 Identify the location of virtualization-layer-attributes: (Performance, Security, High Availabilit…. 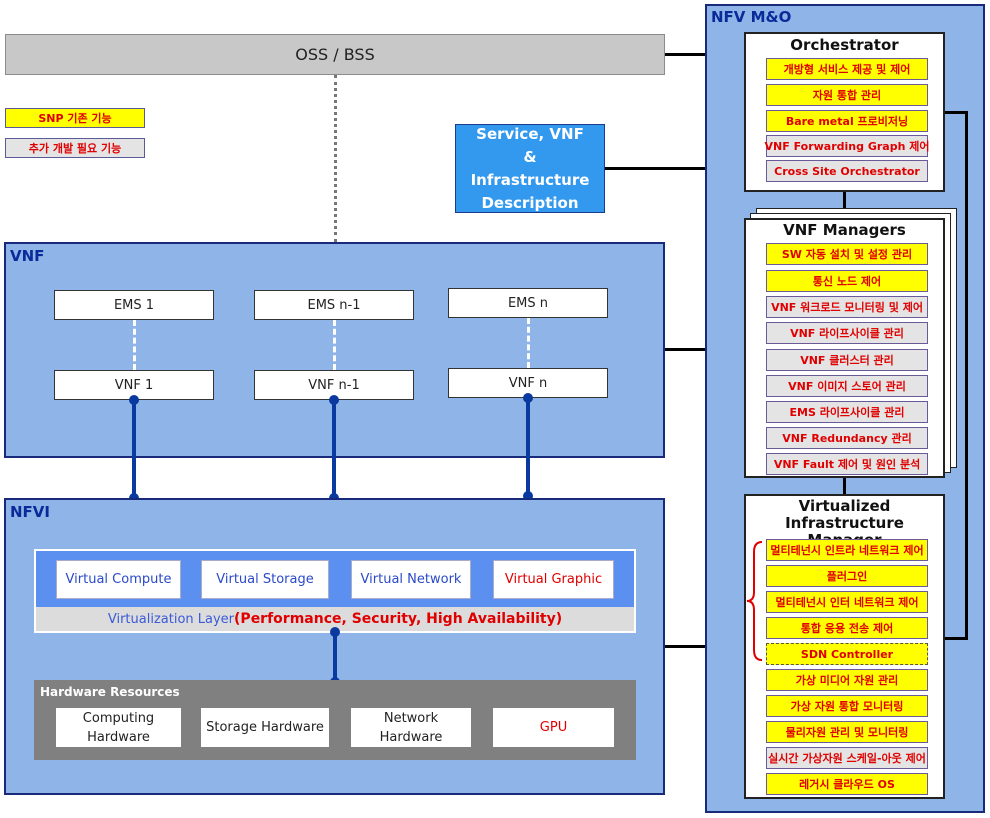
(398, 619).